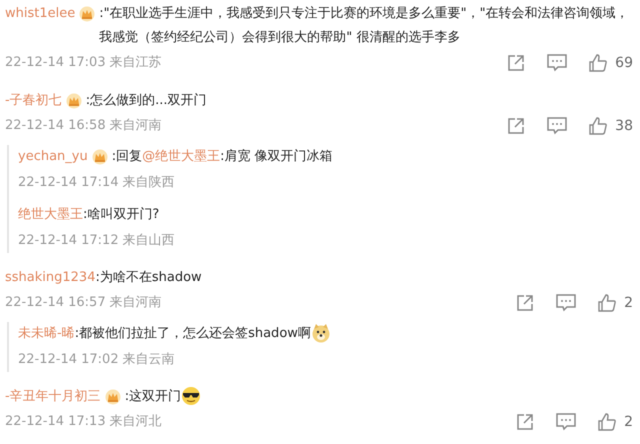 This screenshot has width=640, height=444. What do you see at coordinates (611, 63) in the screenshot?
I see `like-button: 69` at bounding box center [611, 63].